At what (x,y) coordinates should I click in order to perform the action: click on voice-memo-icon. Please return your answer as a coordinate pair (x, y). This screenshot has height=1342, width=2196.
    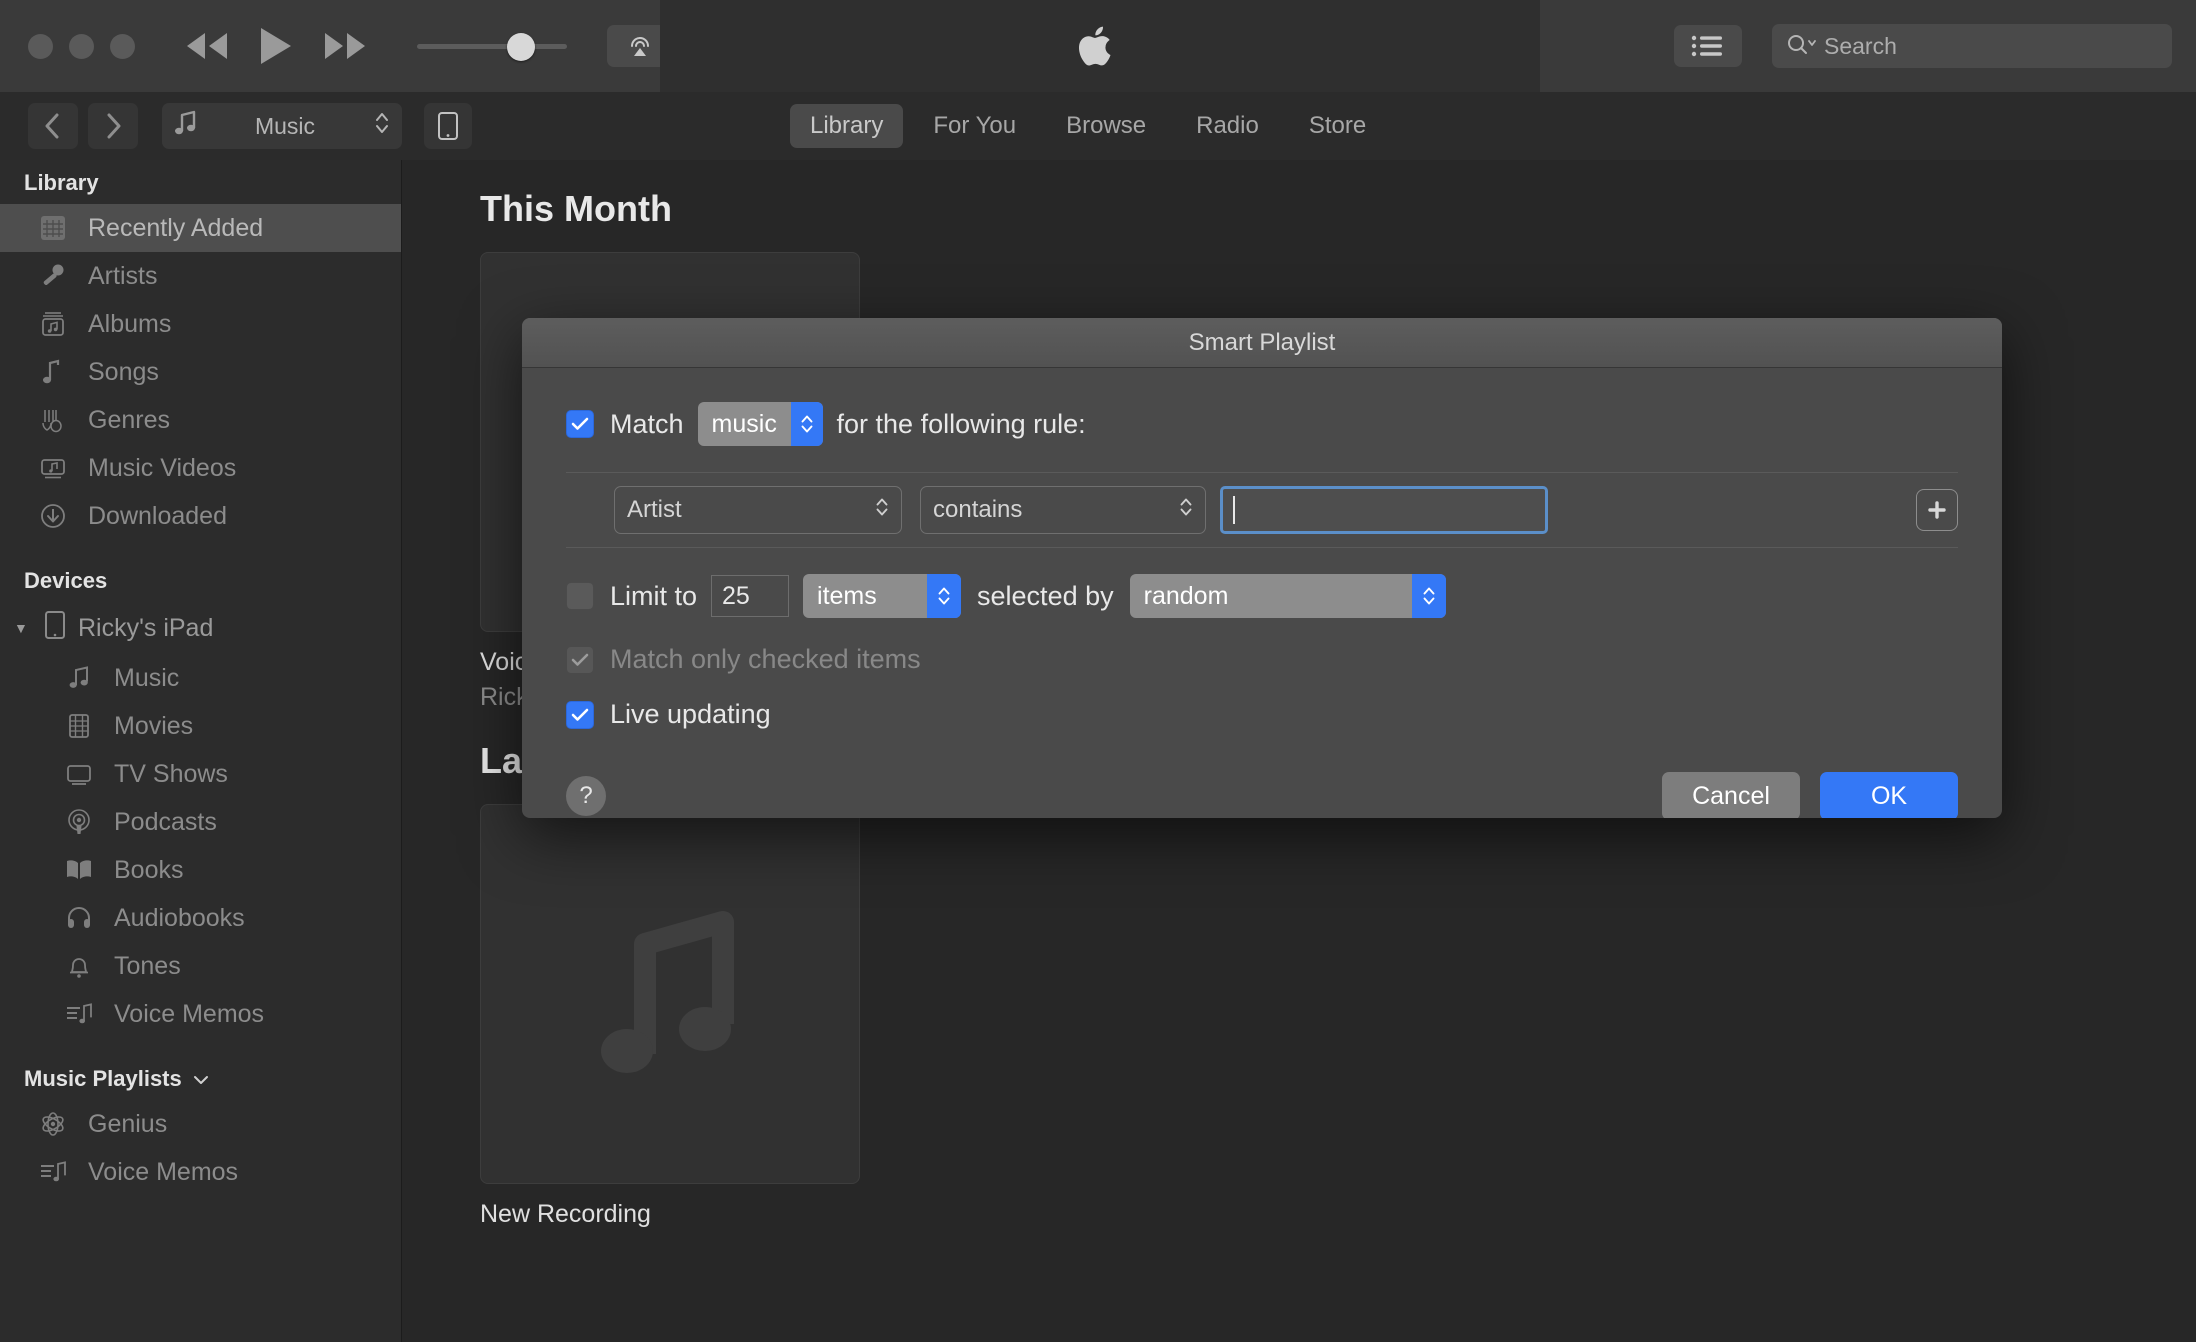
    Looking at the image, I should click on (79, 1014).